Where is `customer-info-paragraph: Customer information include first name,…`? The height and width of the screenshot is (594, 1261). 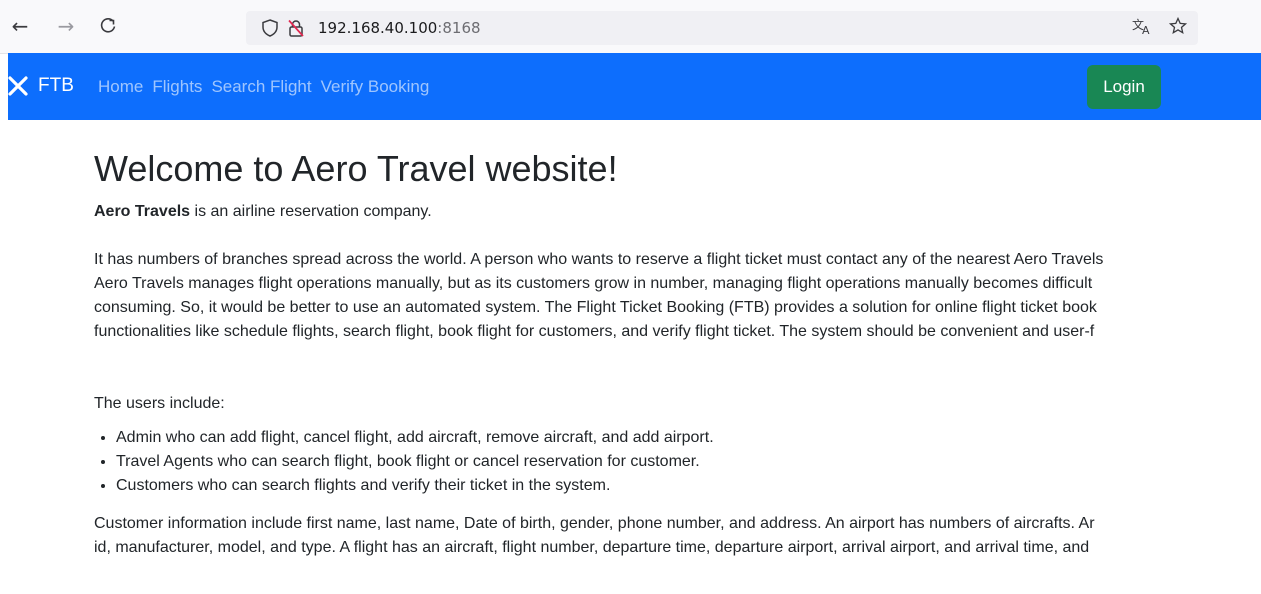 customer-info-paragraph: Customer information include first name,… is located at coordinates (594, 535).